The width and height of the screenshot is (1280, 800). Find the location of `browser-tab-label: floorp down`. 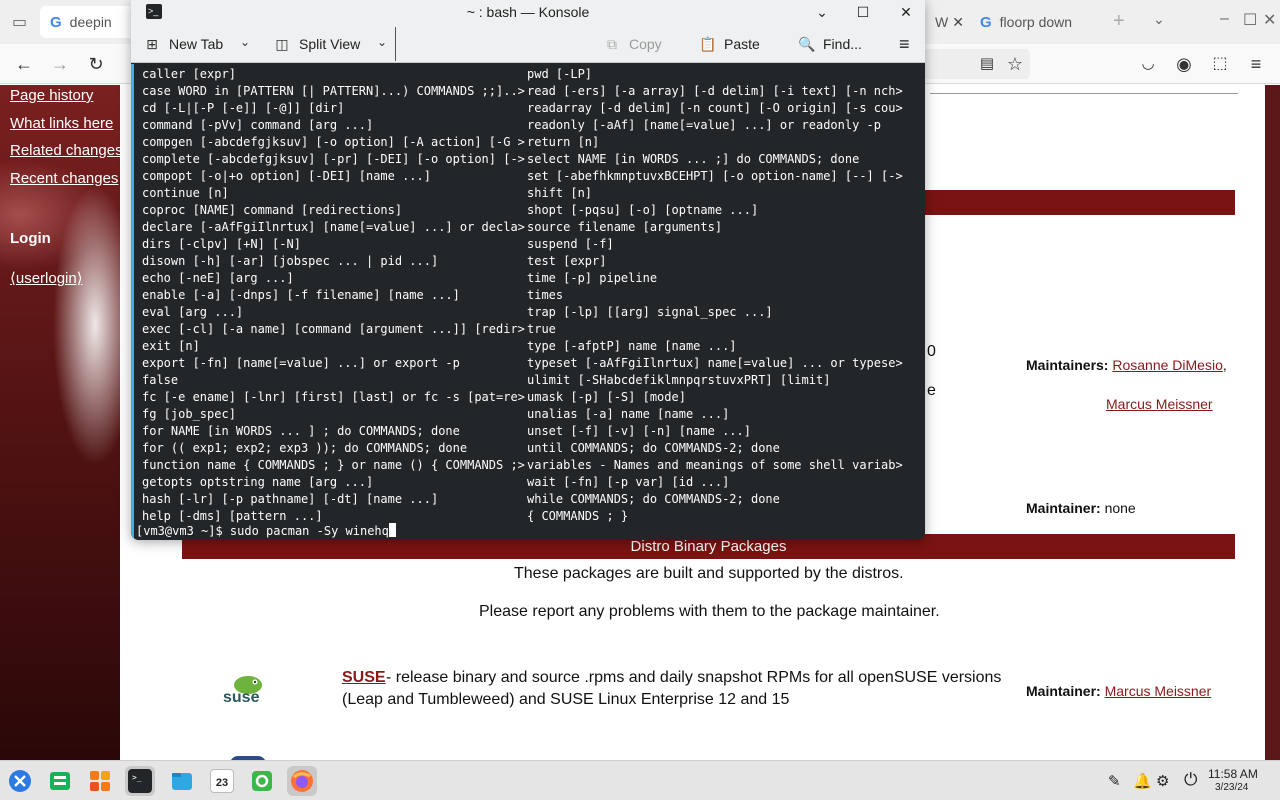

browser-tab-label: floorp down is located at coordinates (1036, 22).